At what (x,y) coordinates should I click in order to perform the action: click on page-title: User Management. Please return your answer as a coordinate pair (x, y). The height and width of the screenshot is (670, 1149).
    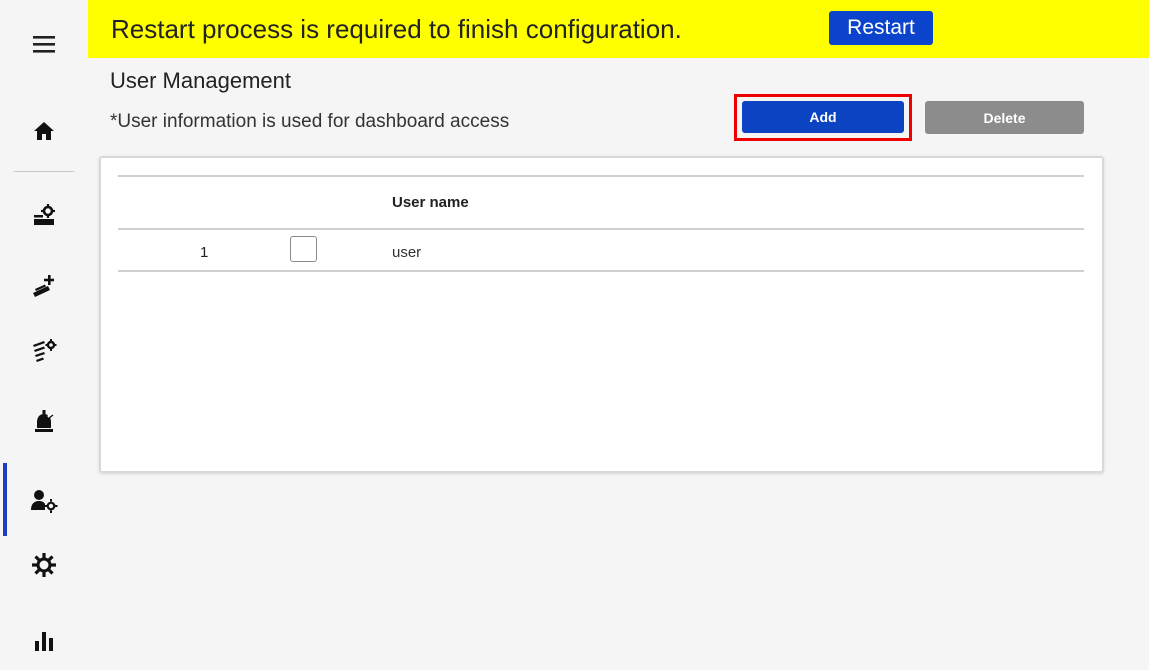
    Looking at the image, I should click on (200, 80).